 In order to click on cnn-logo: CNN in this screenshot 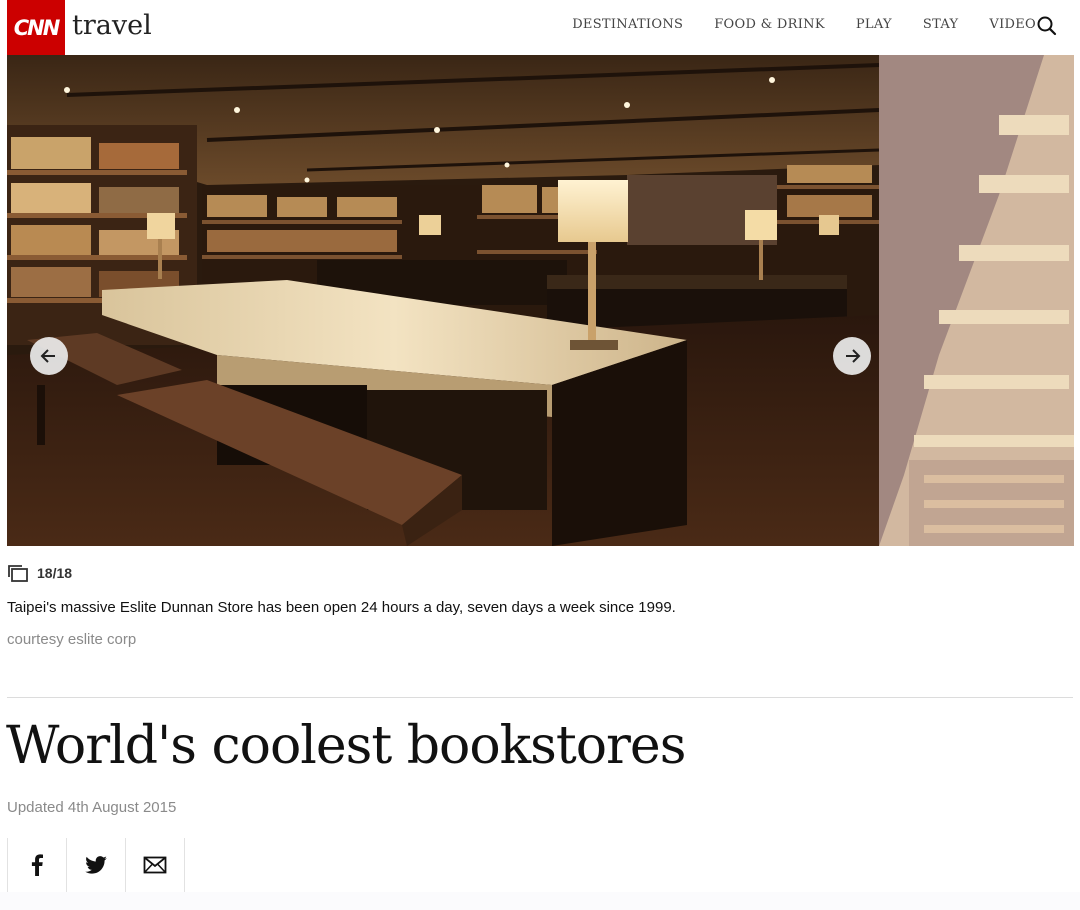, I will do `click(36, 27)`.